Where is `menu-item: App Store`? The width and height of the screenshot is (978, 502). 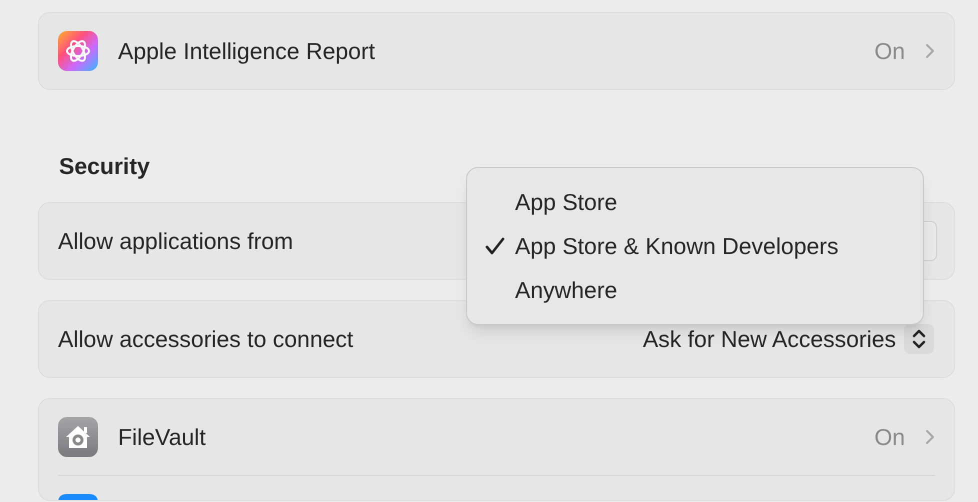 menu-item: App Store is located at coordinates (695, 202).